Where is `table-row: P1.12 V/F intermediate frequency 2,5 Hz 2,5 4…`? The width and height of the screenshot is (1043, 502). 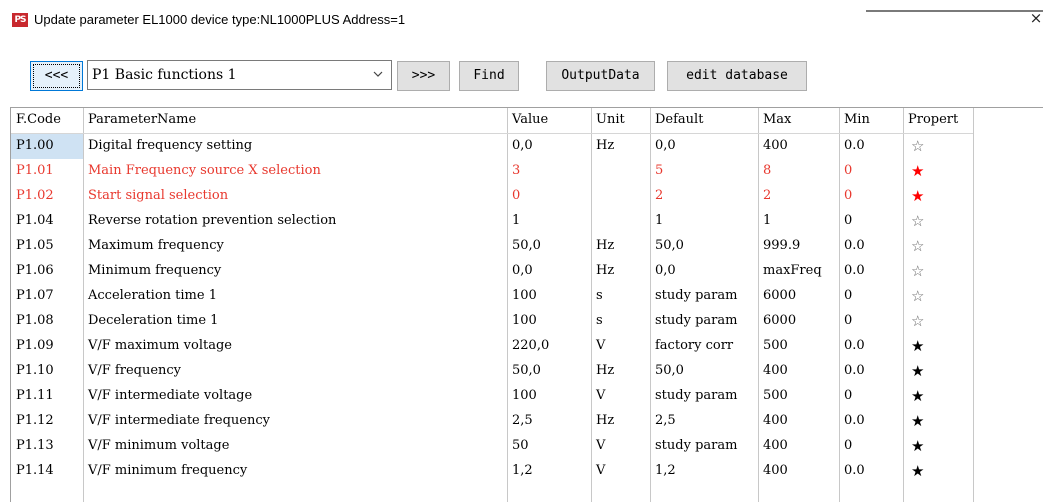
table-row: P1.12 V/F intermediate frequency 2,5 Hz 2,5 4… is located at coordinates (527, 421).